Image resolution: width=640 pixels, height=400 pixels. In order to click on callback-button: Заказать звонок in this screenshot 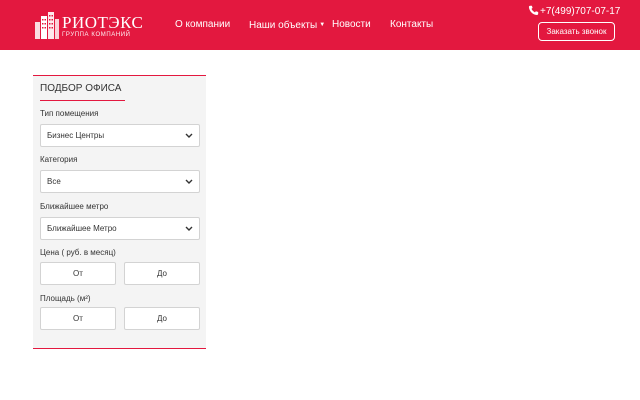, I will do `click(576, 31)`.